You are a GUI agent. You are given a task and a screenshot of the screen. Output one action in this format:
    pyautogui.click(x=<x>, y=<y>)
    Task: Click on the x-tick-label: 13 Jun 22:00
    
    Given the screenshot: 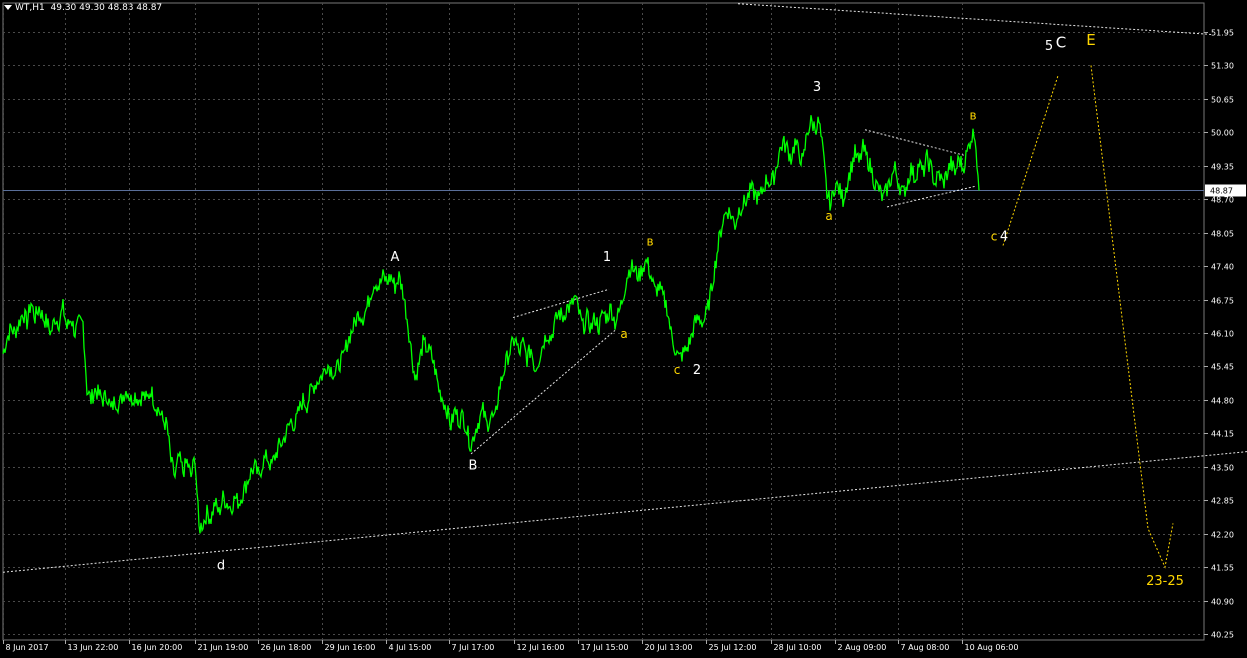 What is the action you would take?
    pyautogui.click(x=93, y=647)
    